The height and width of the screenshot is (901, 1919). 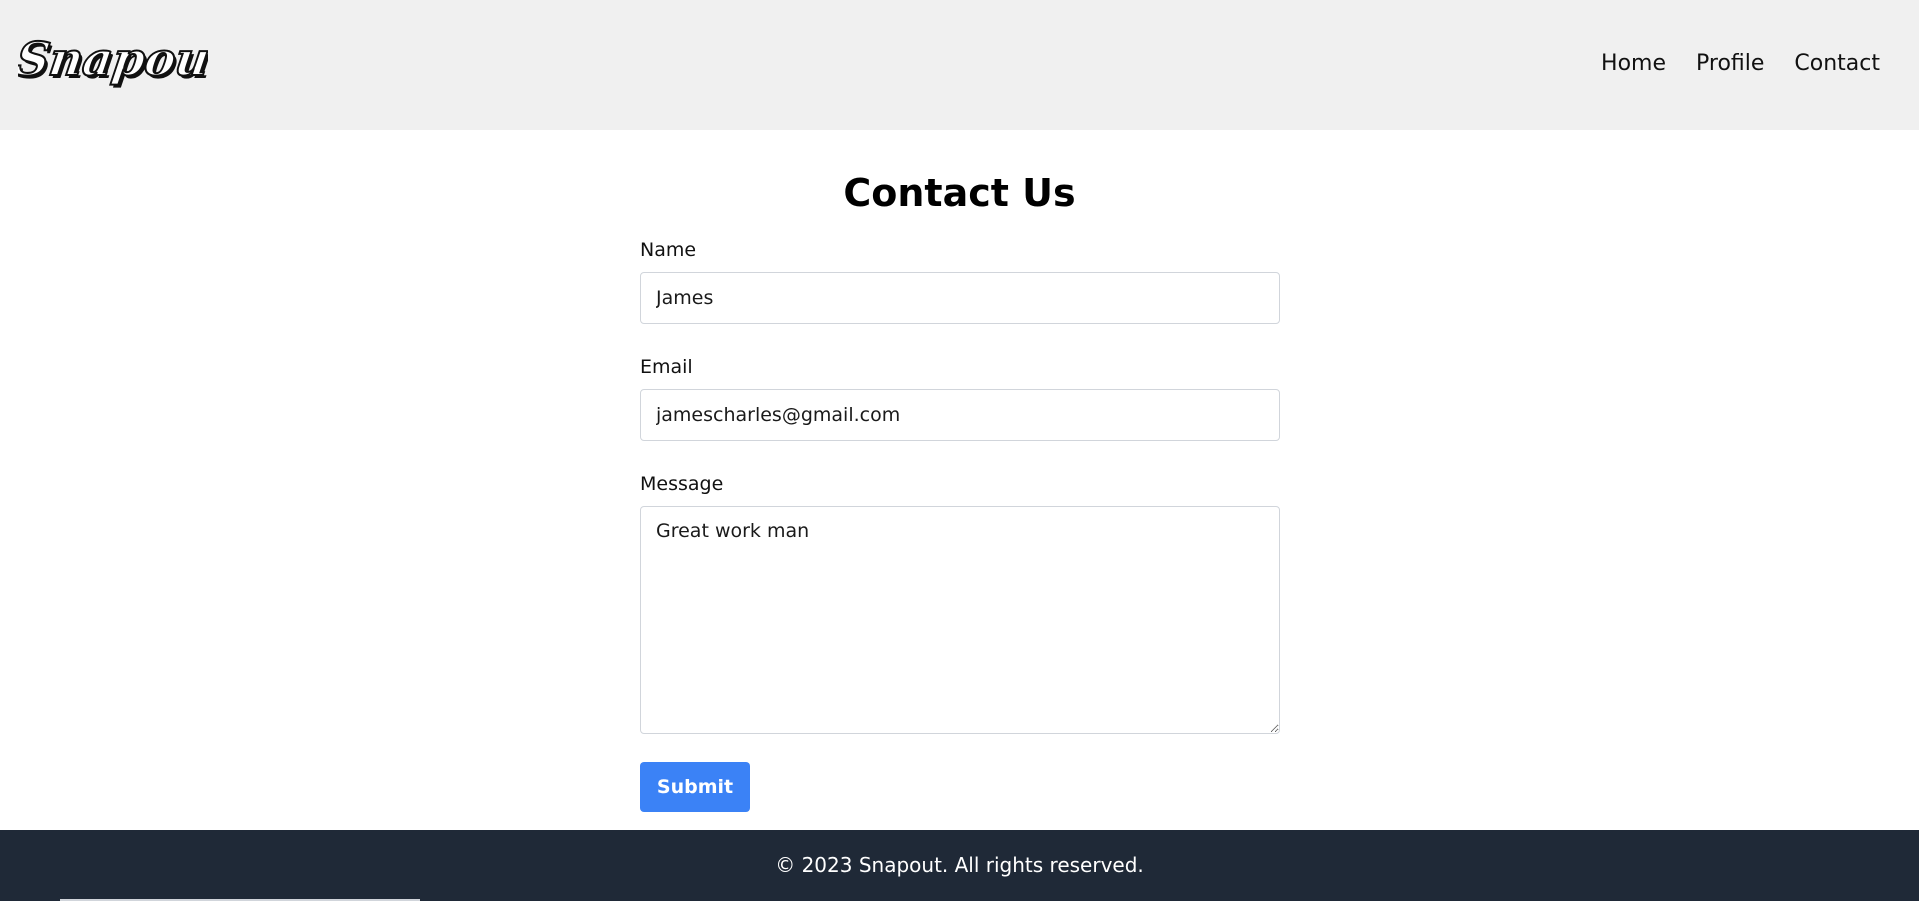 I want to click on name-label: Name, so click(x=668, y=250).